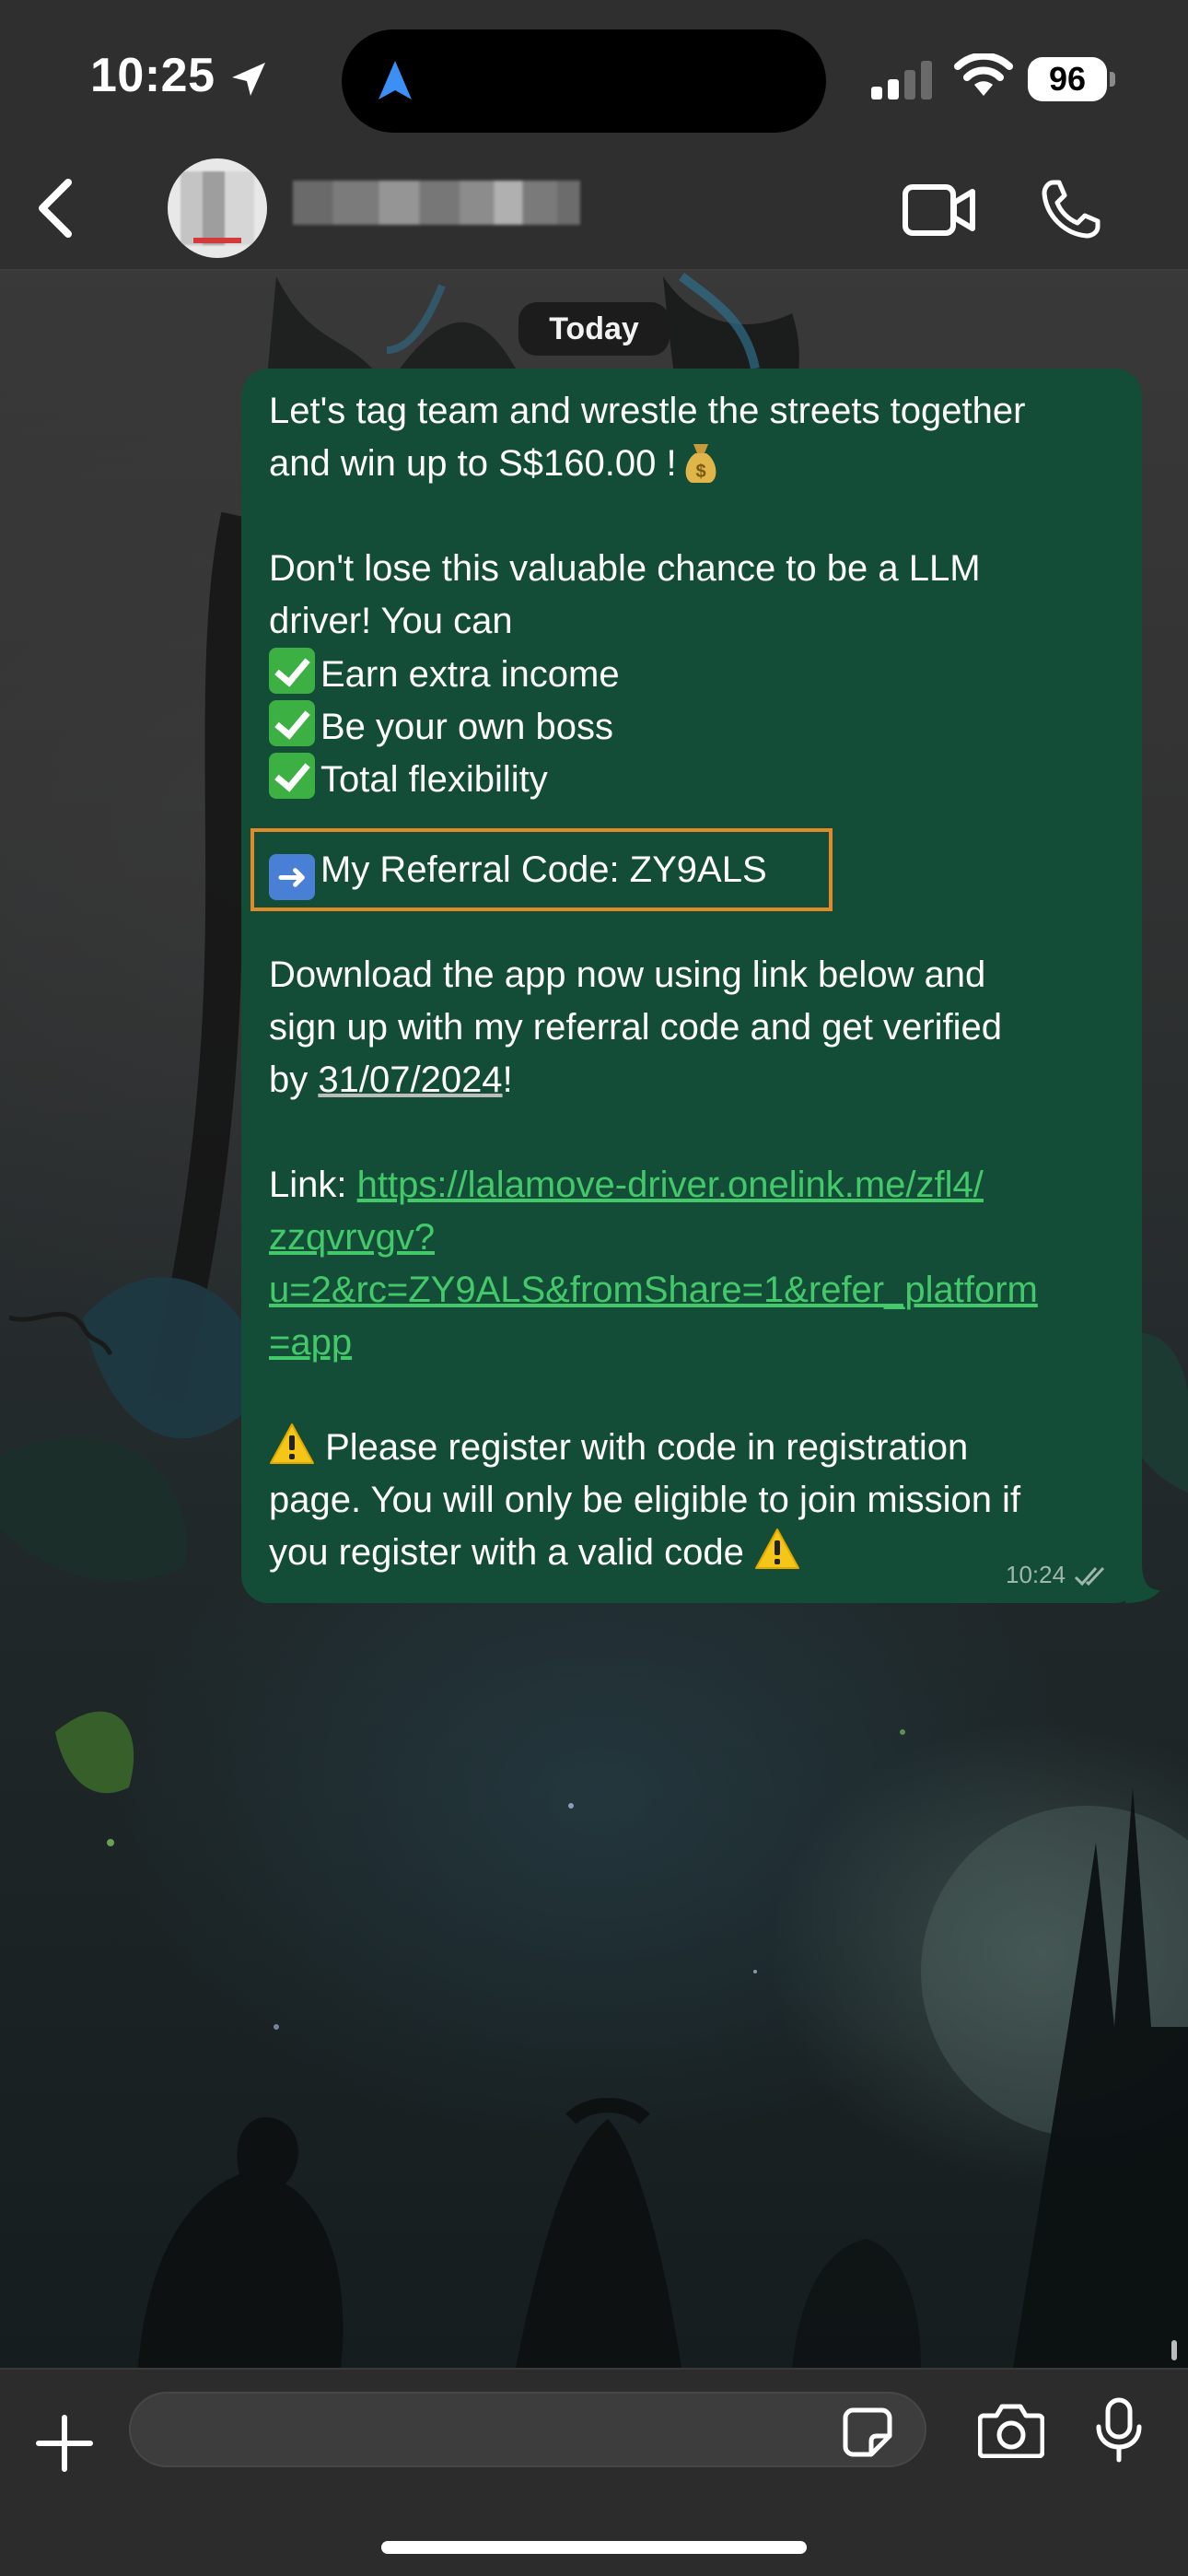 The height and width of the screenshot is (2576, 1188). What do you see at coordinates (584, 81) in the screenshot?
I see `dynamic-island` at bounding box center [584, 81].